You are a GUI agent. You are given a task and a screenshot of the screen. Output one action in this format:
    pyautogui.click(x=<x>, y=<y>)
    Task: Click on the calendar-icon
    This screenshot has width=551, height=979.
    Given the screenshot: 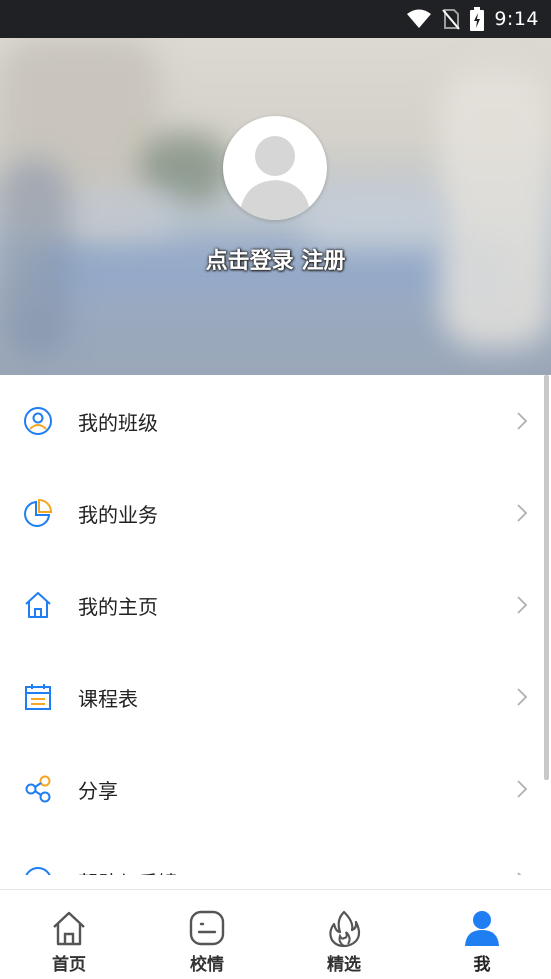 What is the action you would take?
    pyautogui.click(x=38, y=697)
    